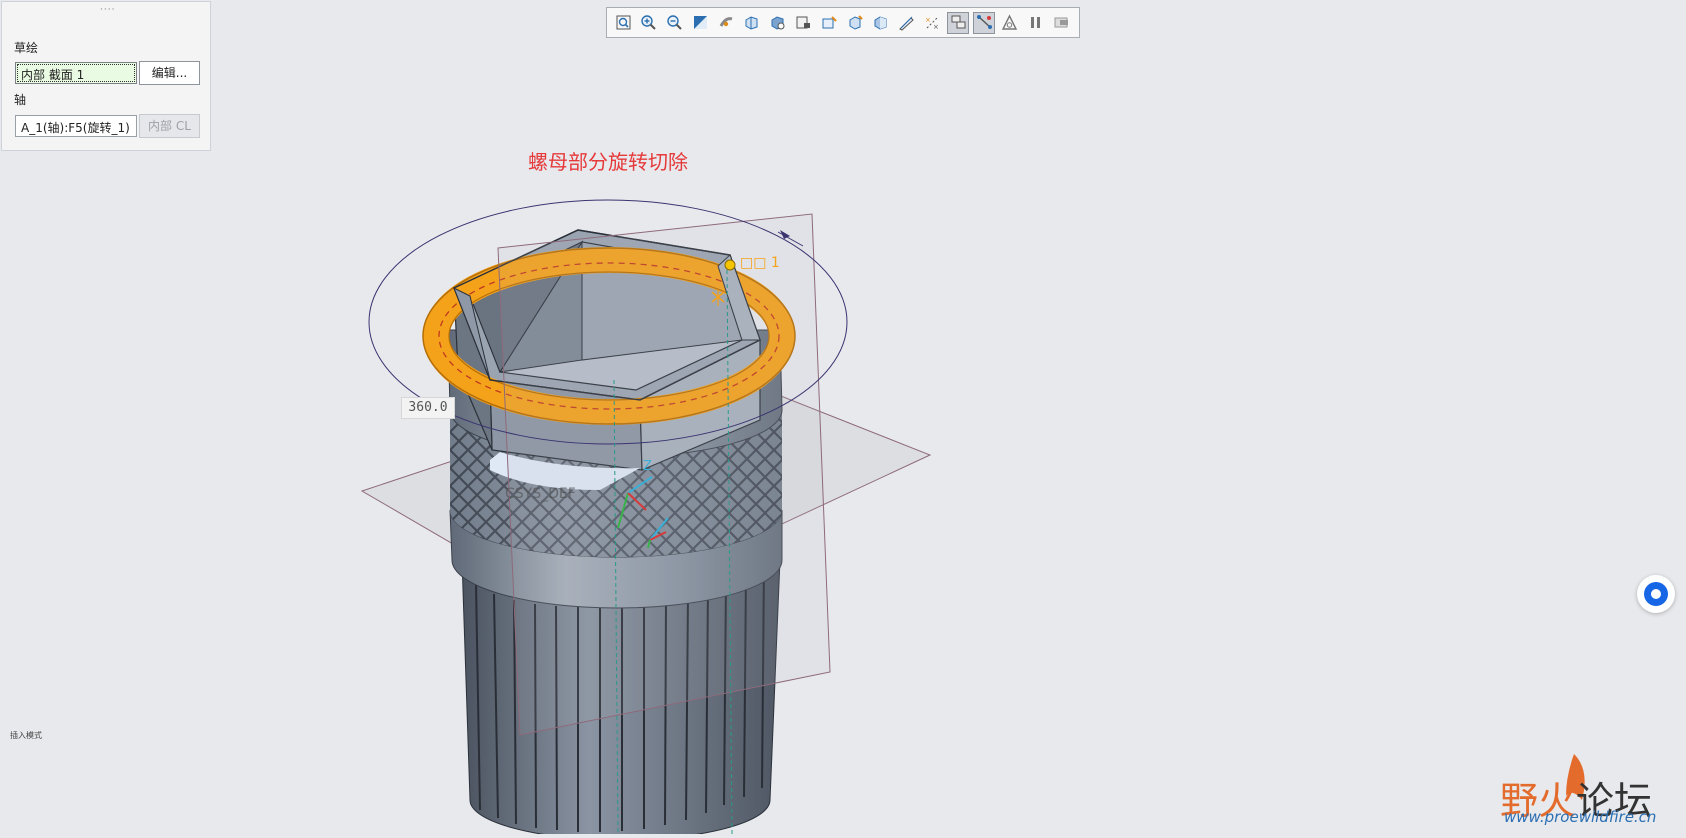 This screenshot has height=838, width=1686. What do you see at coordinates (700, 23) in the screenshot?
I see `repaint-icon` at bounding box center [700, 23].